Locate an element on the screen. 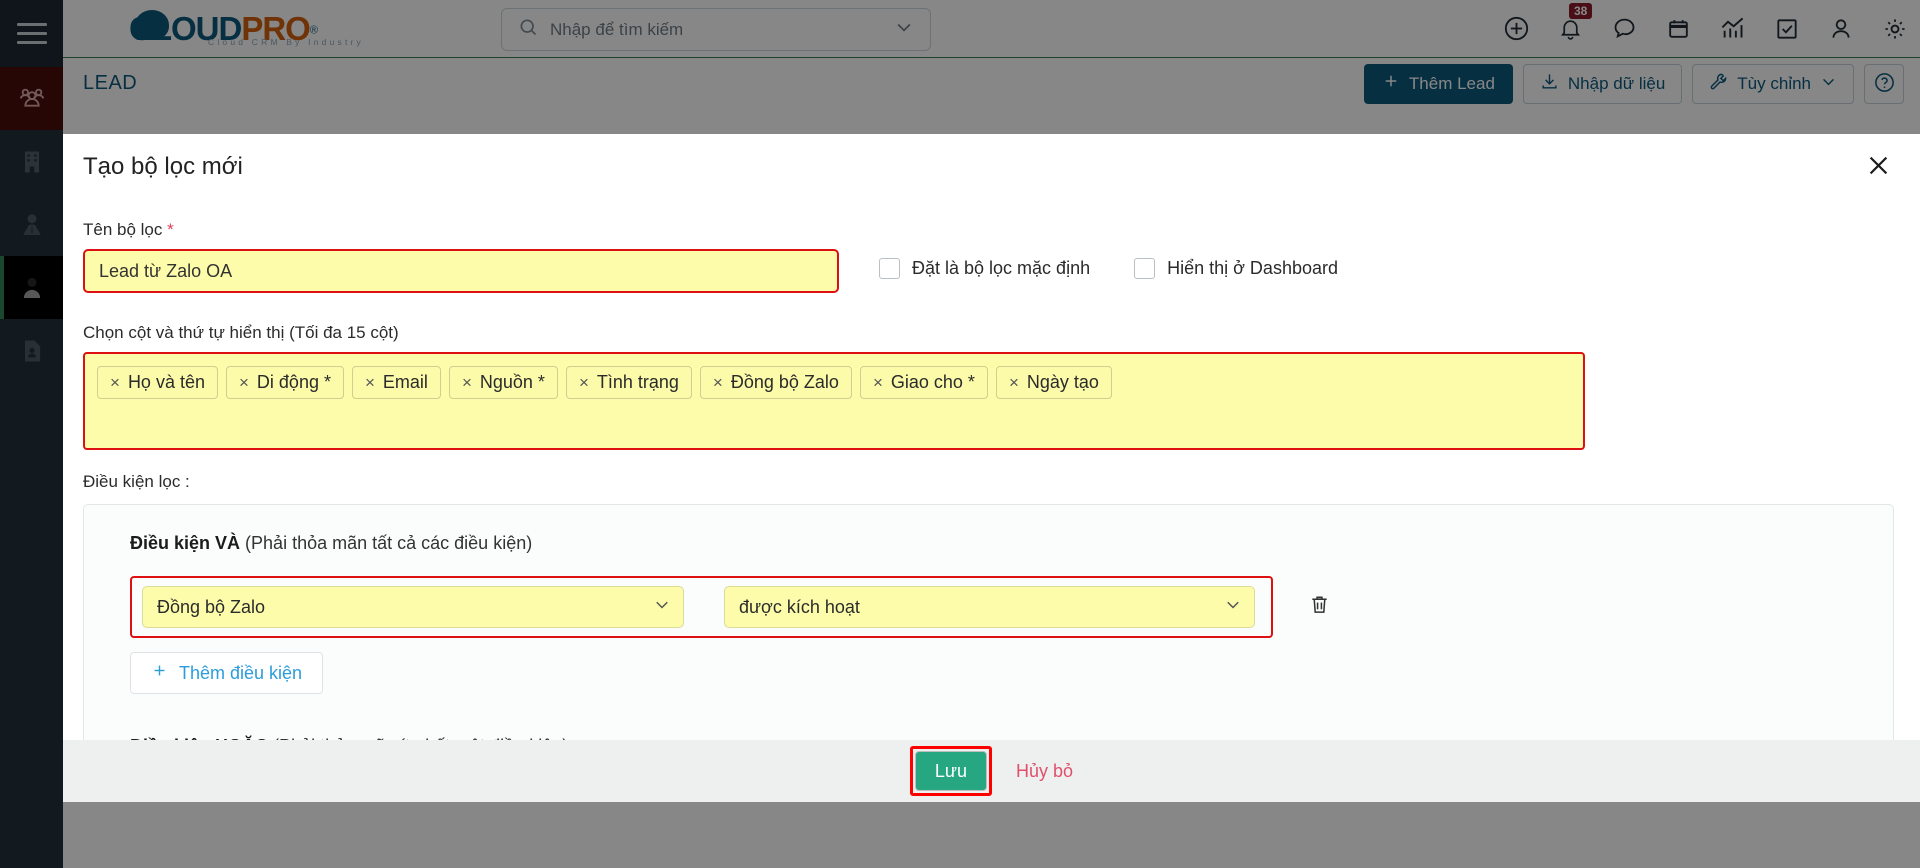 This screenshot has height=868, width=1920. conditions-label: Điều kiện lọc : is located at coordinates (136, 481).